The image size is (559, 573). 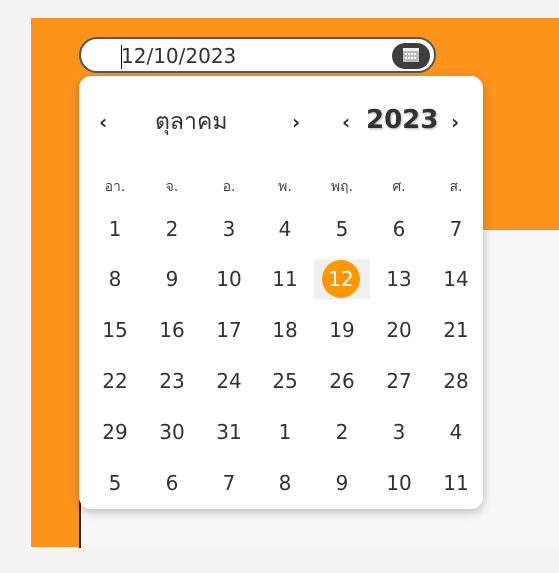 What do you see at coordinates (342, 330) in the screenshot?
I see `day-cell: 19` at bounding box center [342, 330].